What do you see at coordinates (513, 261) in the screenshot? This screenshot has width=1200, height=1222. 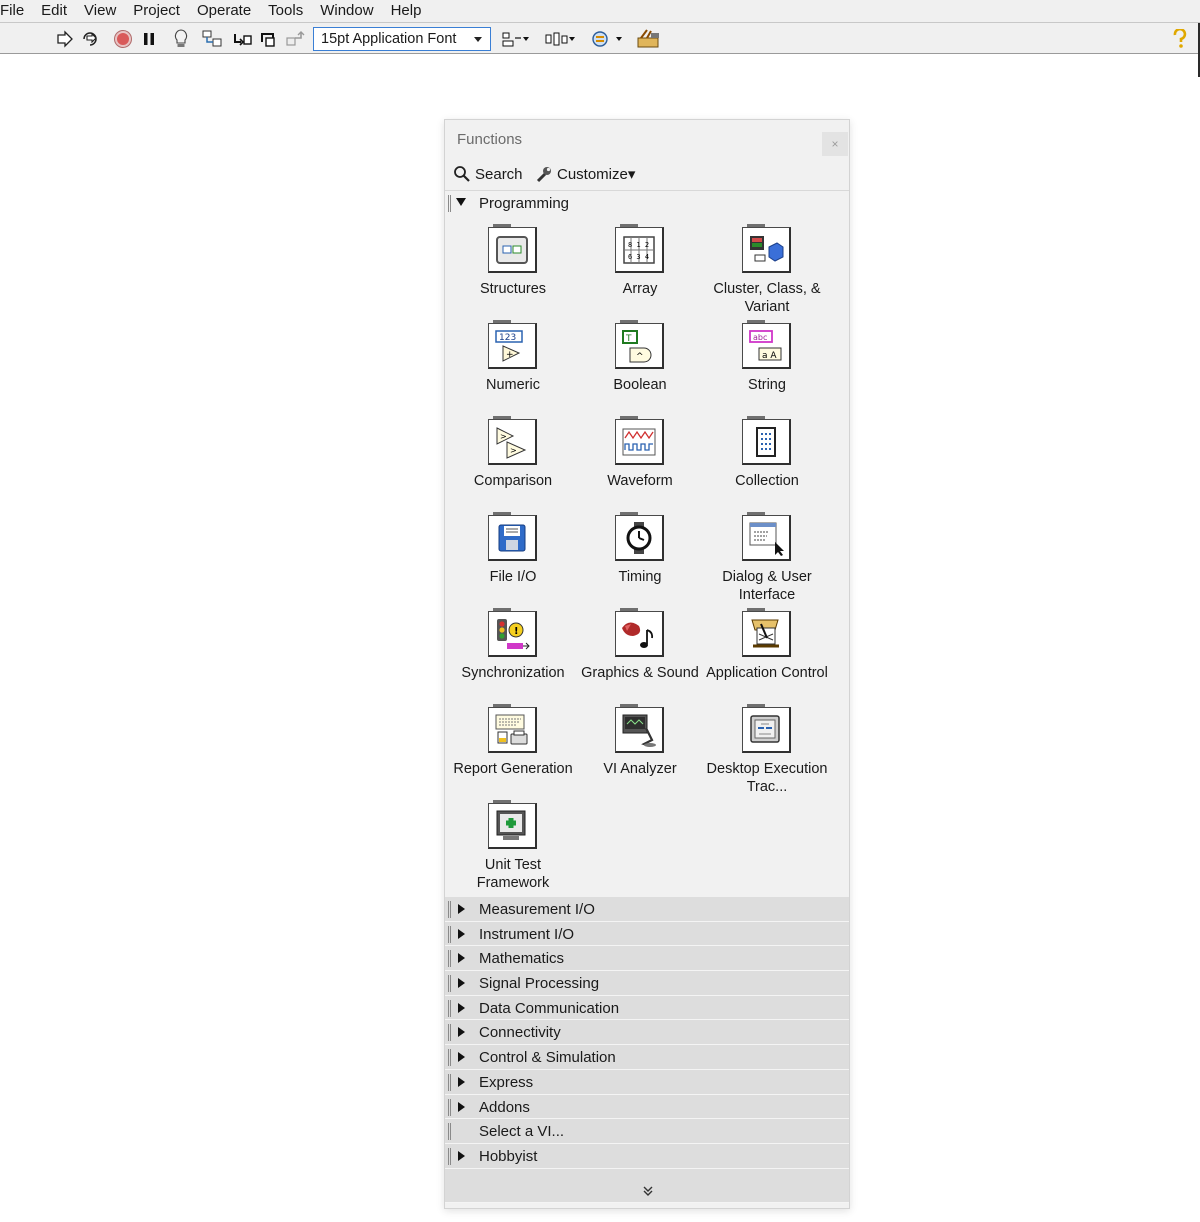 I see `palette-item-structures: Structures` at bounding box center [513, 261].